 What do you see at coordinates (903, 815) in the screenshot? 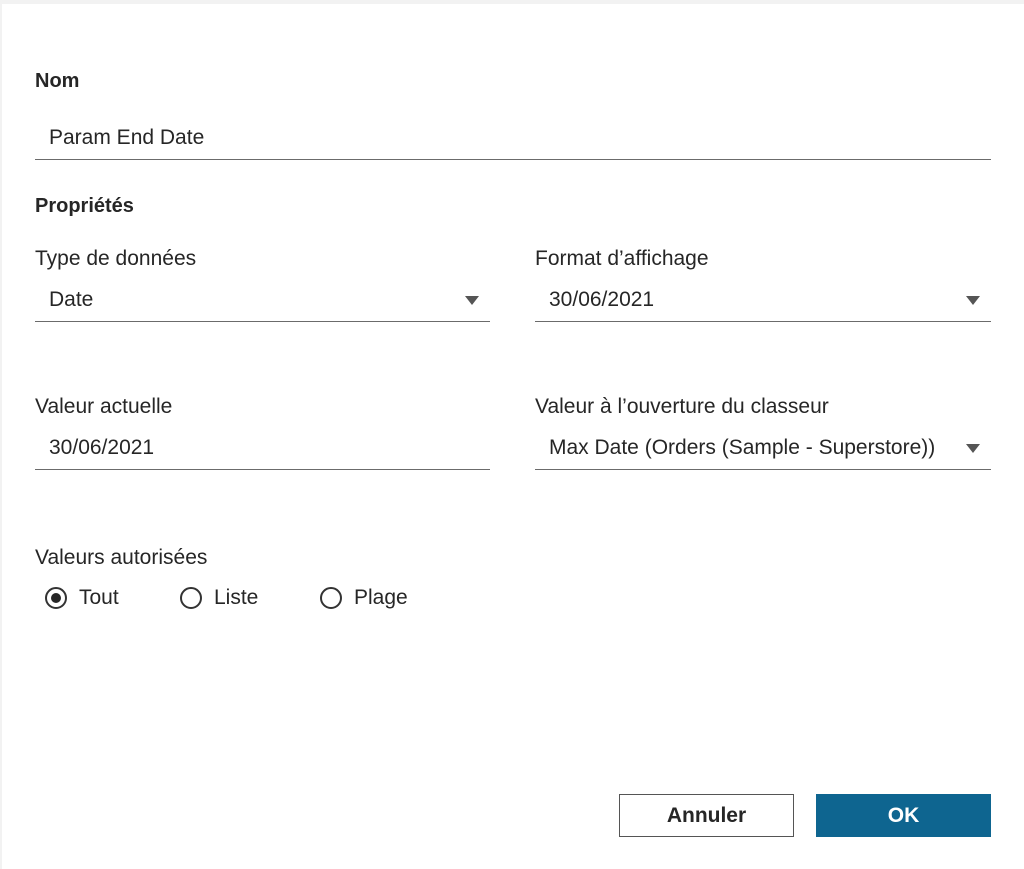
I see `ok-button: OK` at bounding box center [903, 815].